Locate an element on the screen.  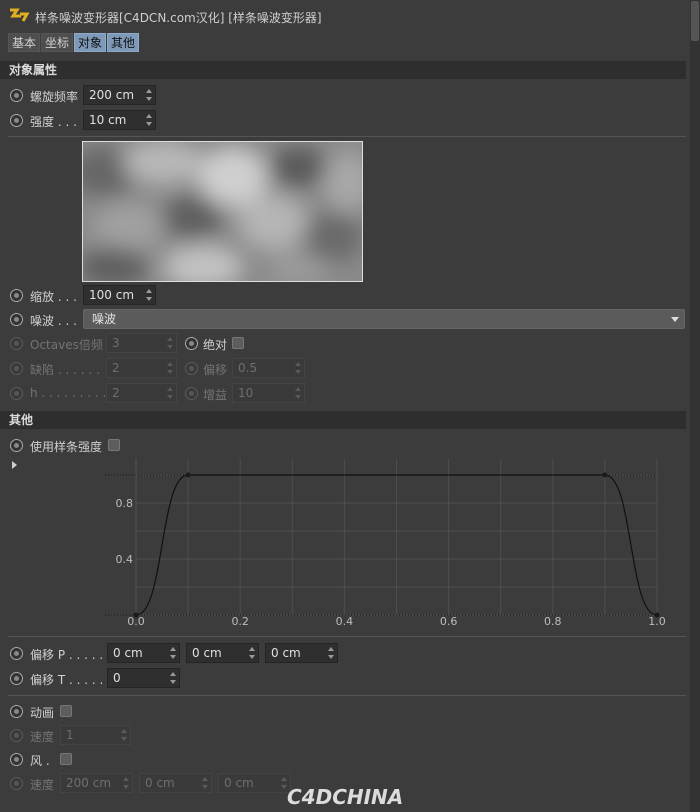
offset-t-label: 偏移 T . . . . . . is located at coordinates (70, 680).